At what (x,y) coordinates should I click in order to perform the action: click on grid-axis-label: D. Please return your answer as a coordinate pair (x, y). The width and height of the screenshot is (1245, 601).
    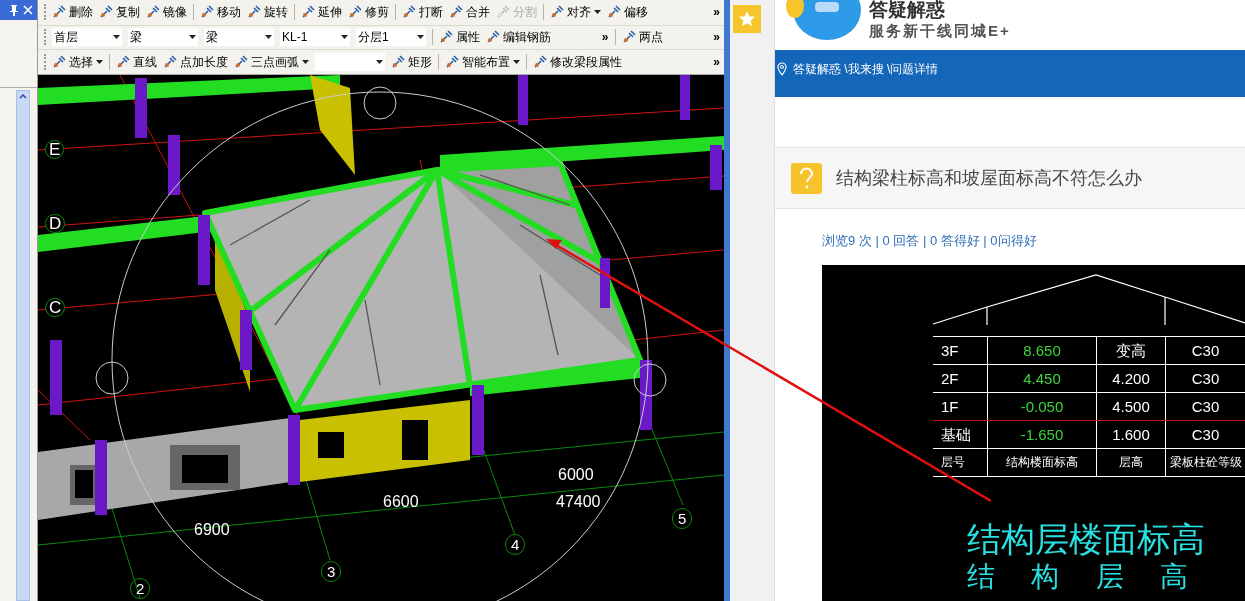
    Looking at the image, I should click on (55, 223).